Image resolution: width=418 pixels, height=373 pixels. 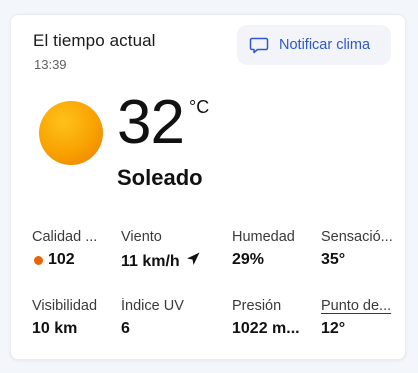 I want to click on air-quality-value-row: 102, so click(x=75, y=260).